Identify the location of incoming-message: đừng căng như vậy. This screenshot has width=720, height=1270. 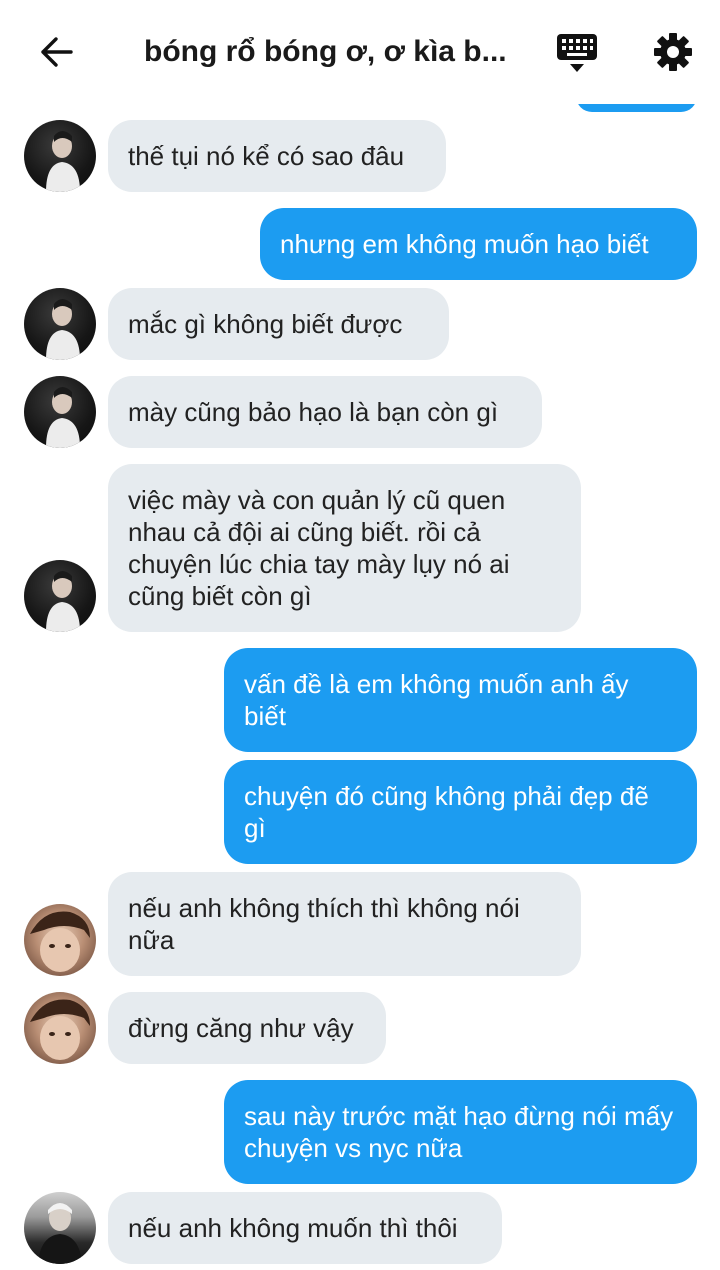
(247, 1028).